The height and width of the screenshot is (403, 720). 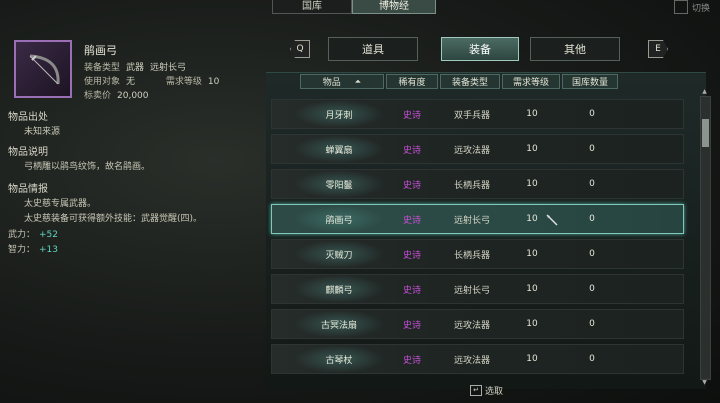 I want to click on origin-text: 未知来源, so click(x=42, y=132).